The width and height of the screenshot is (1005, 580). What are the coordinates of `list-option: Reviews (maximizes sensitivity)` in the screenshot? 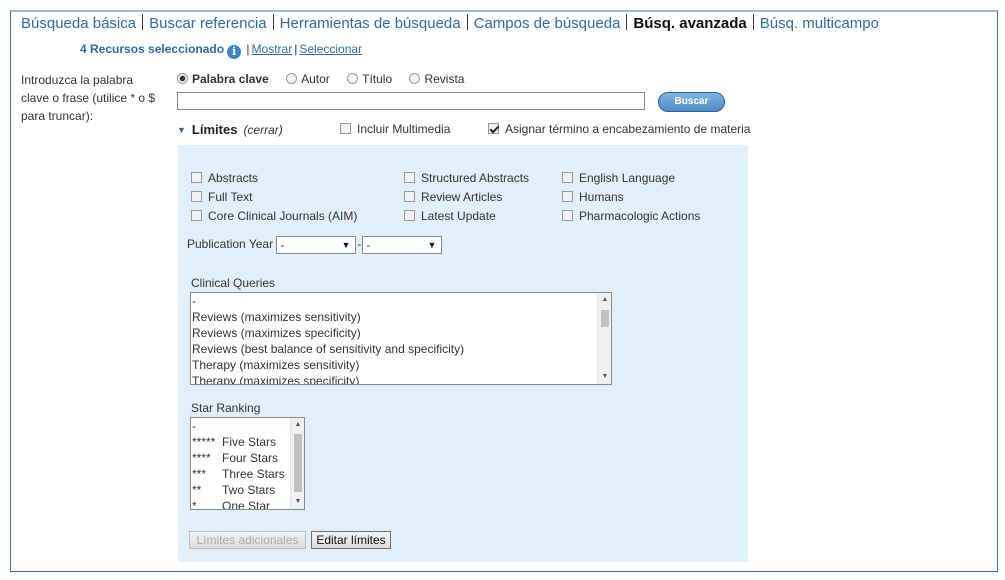 It's located at (401, 317).